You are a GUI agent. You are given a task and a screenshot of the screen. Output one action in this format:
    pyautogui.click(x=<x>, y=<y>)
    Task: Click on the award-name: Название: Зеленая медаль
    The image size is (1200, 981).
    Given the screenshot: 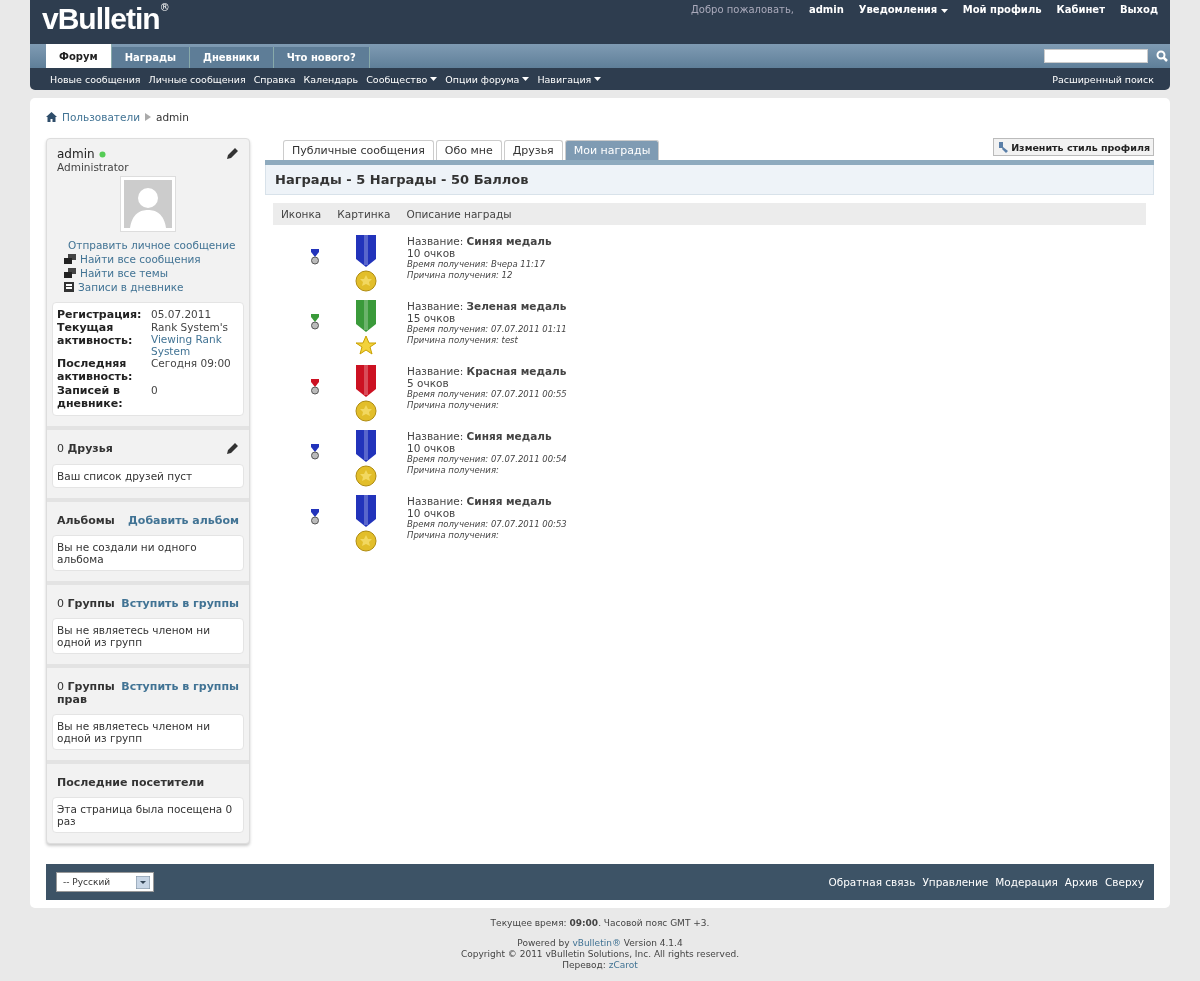 What is the action you would take?
    pyautogui.click(x=487, y=306)
    